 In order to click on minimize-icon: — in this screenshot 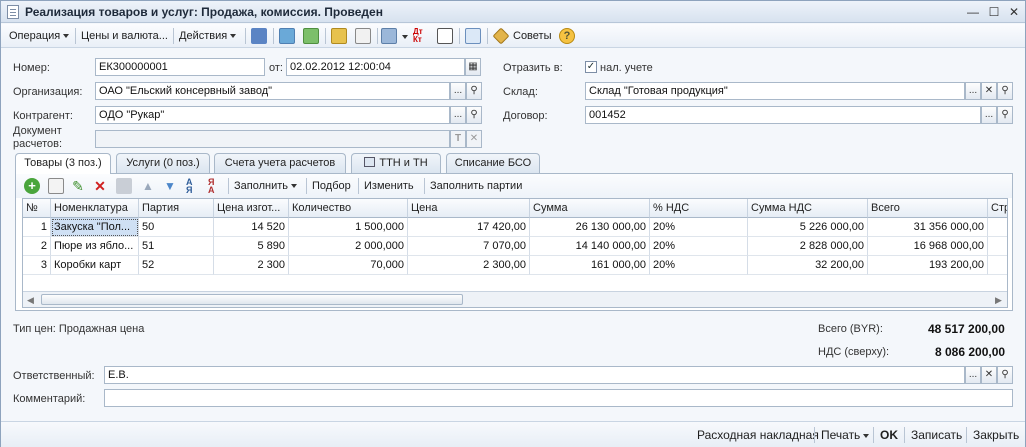, I will do `click(973, 12)`.